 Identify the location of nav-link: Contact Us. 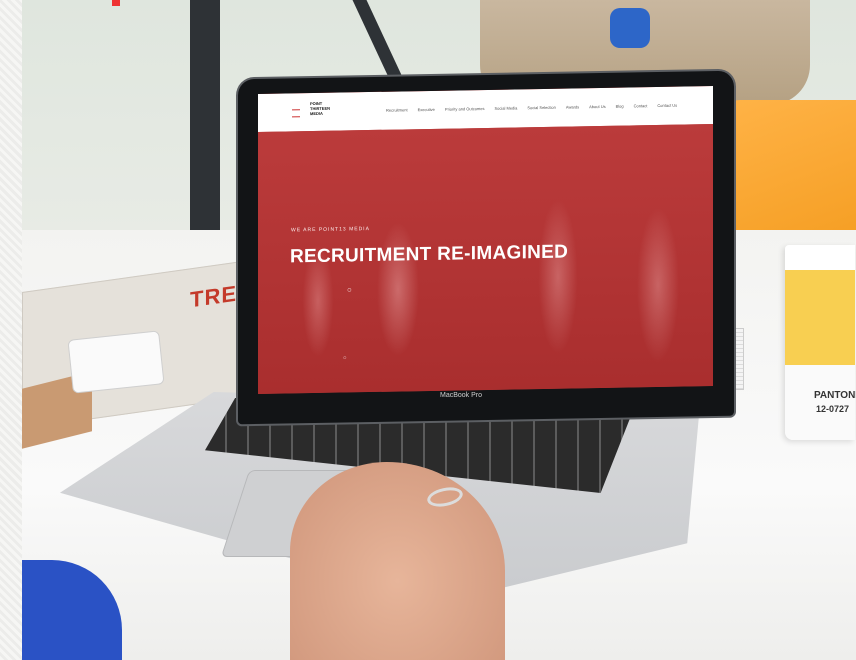
(667, 105).